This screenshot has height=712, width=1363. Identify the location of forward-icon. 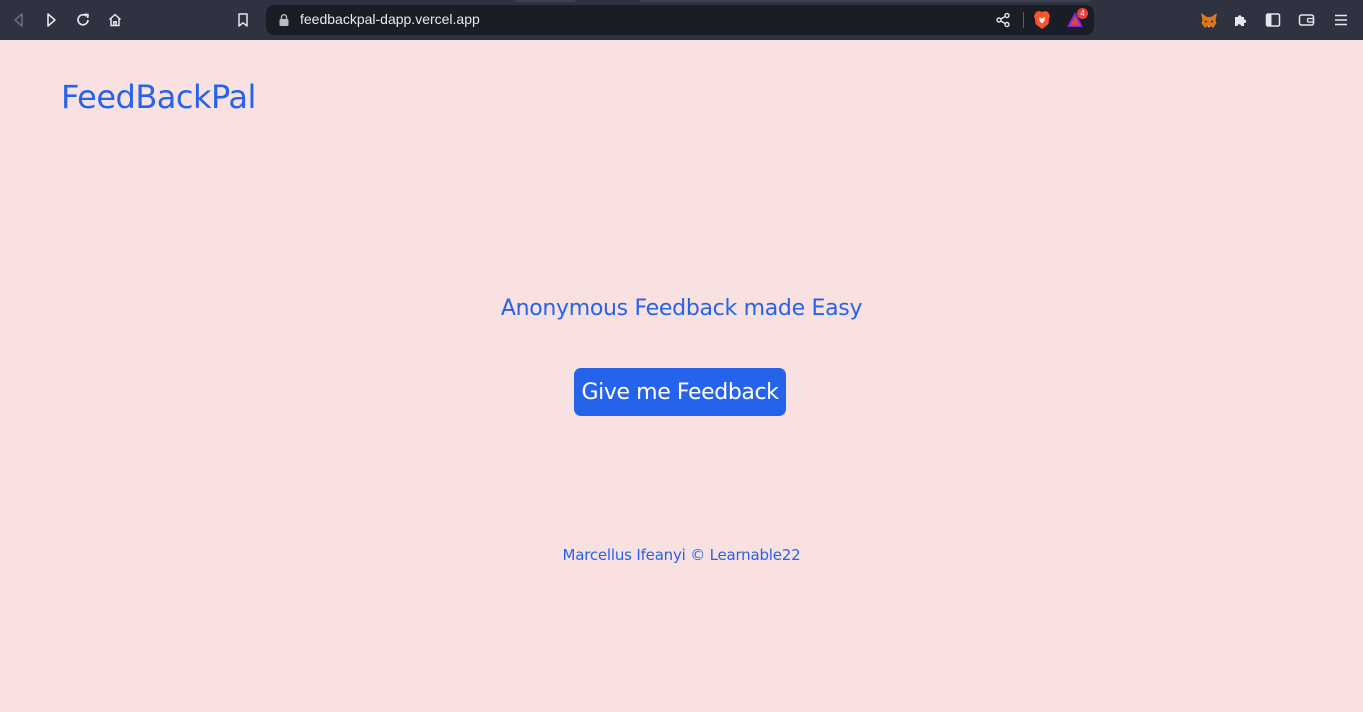
(51, 20).